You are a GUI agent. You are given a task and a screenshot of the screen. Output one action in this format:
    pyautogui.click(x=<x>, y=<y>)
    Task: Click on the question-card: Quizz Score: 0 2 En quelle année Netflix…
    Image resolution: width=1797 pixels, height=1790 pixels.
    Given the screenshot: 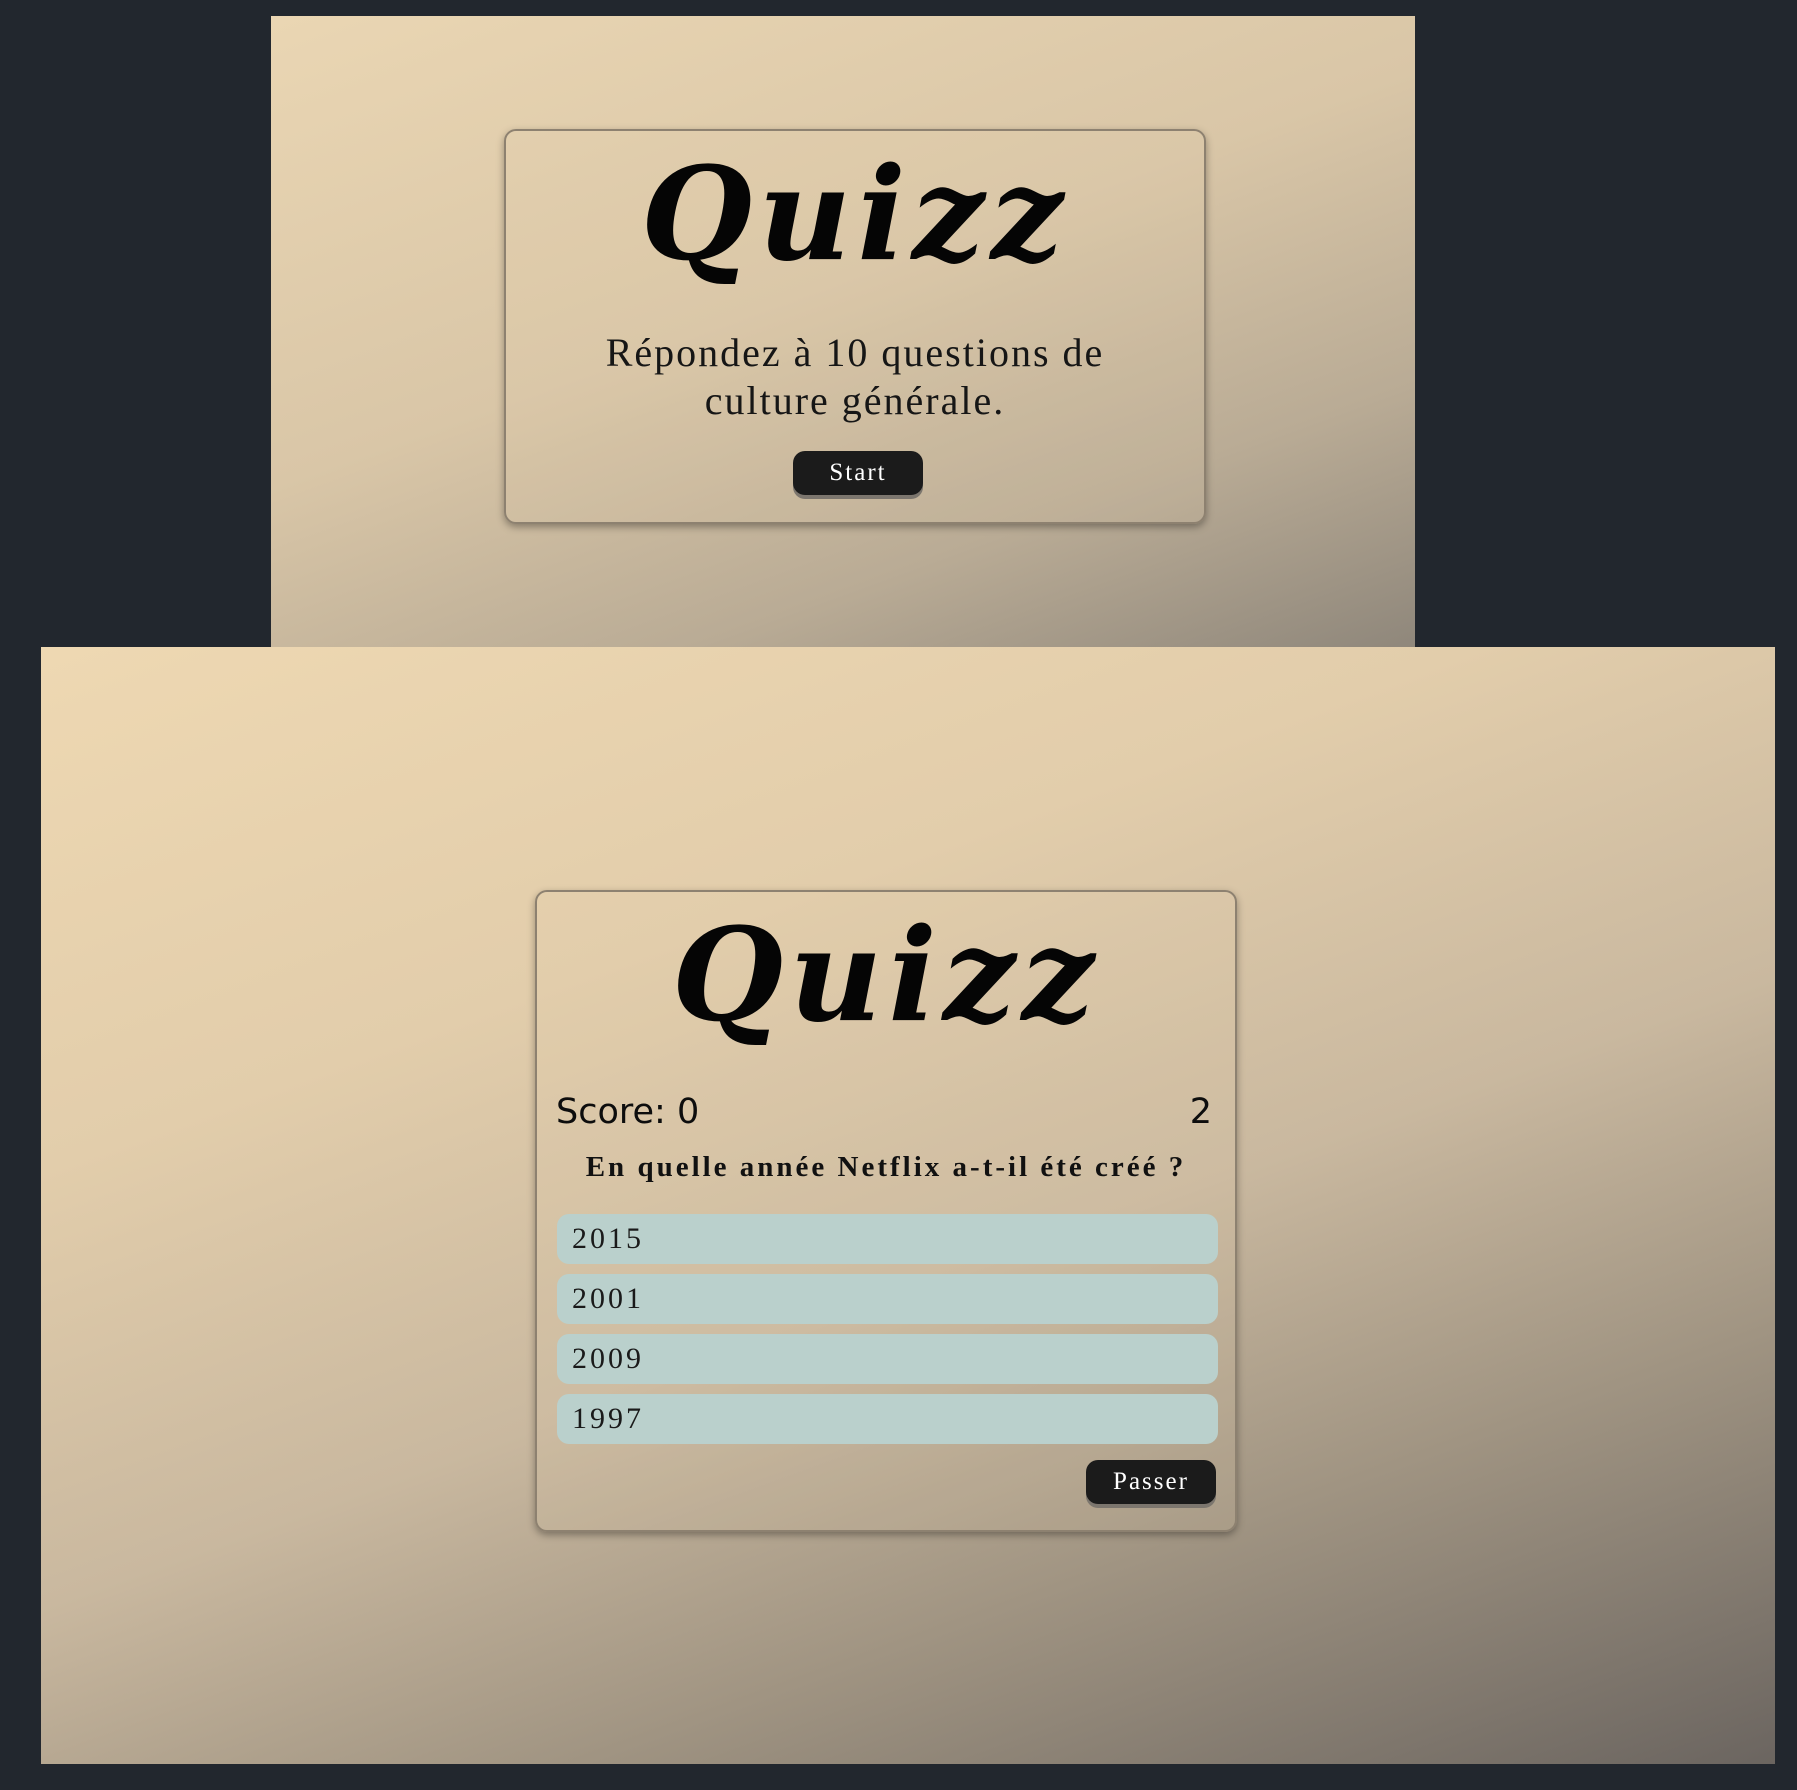 What is the action you would take?
    pyautogui.click(x=886, y=1211)
    